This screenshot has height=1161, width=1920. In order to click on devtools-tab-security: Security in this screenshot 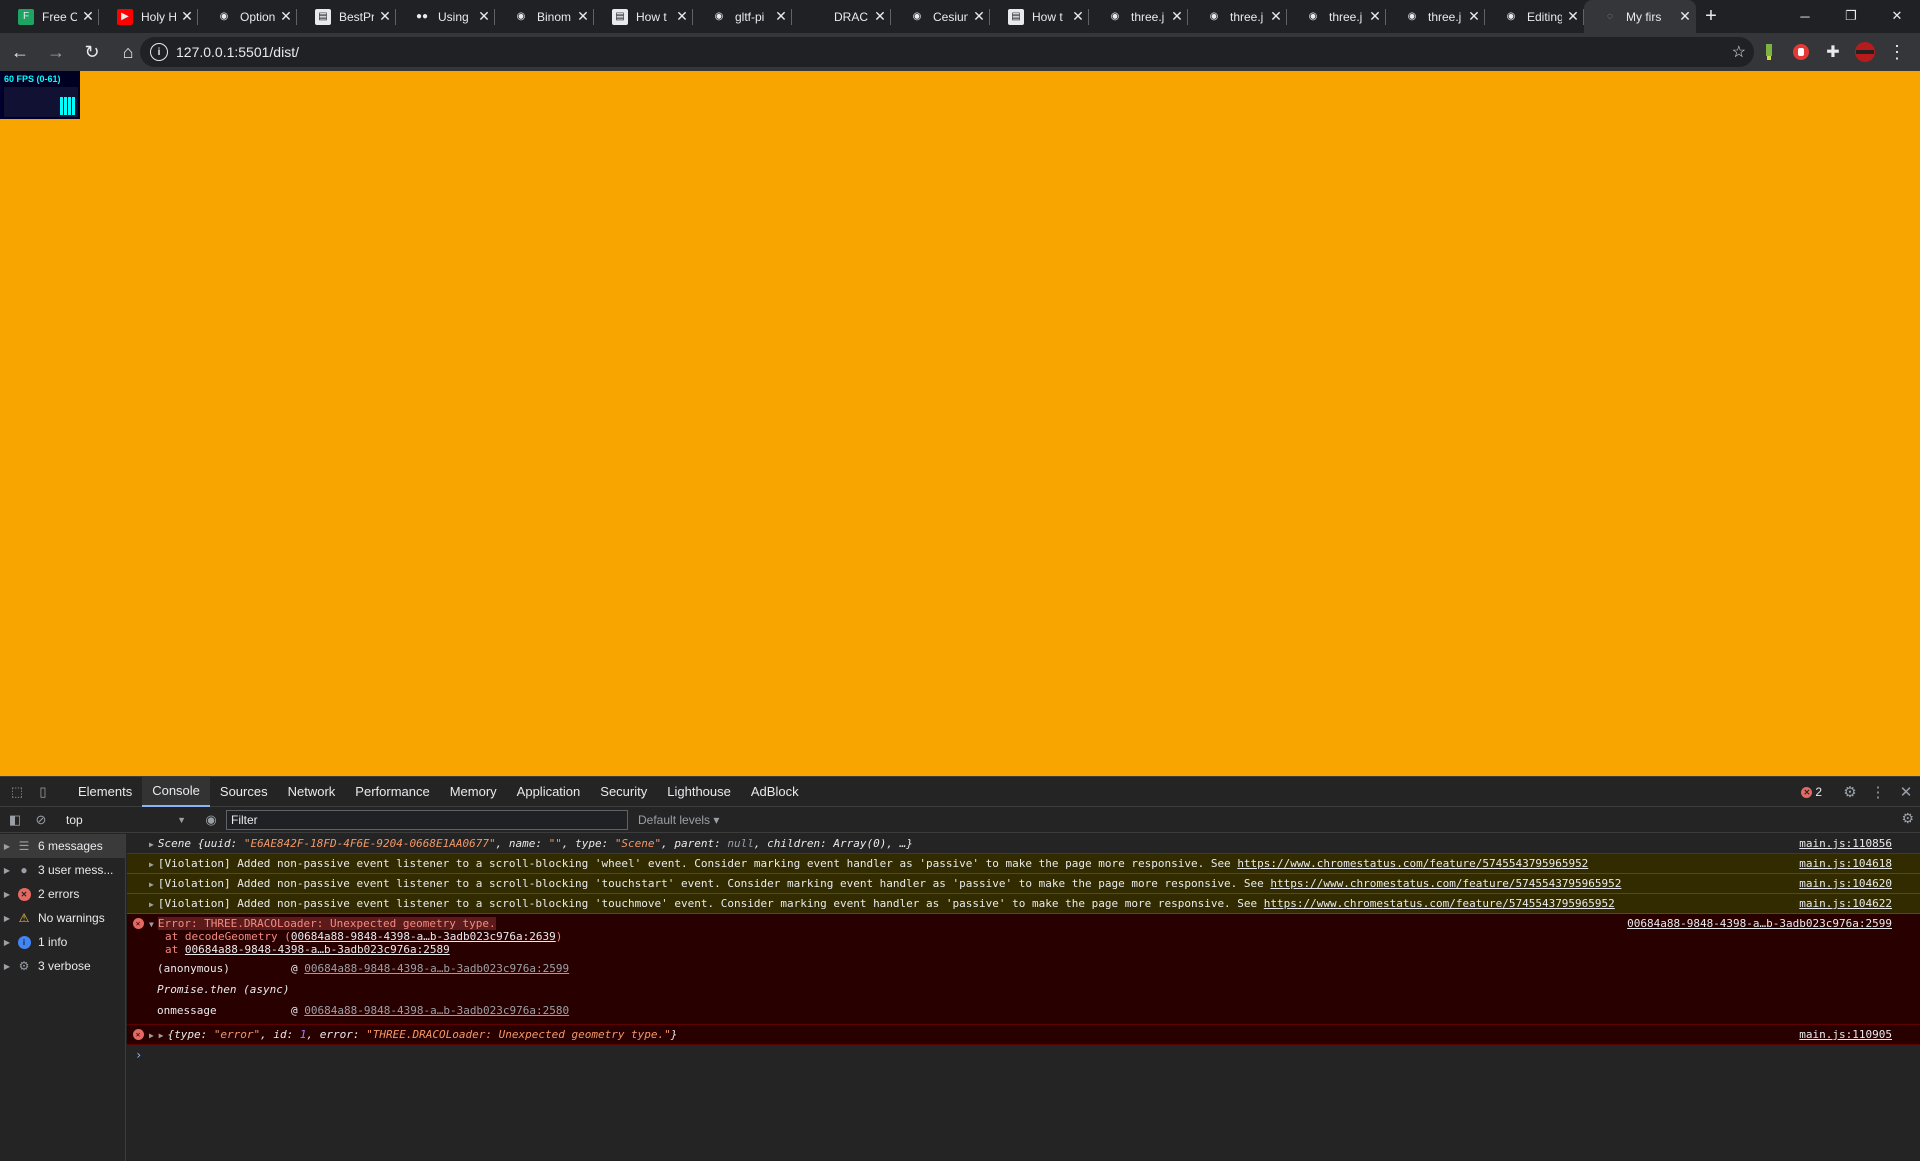, I will do `click(623, 792)`.